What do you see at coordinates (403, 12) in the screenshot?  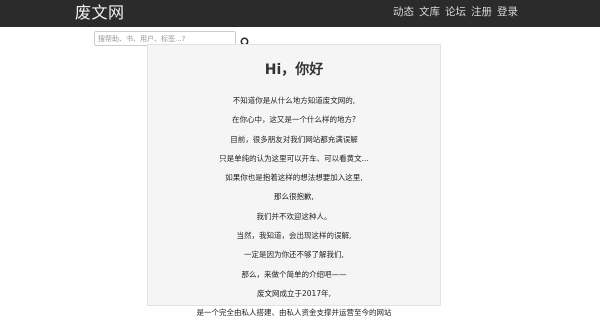 I see `nav-item-activity: 动态` at bounding box center [403, 12].